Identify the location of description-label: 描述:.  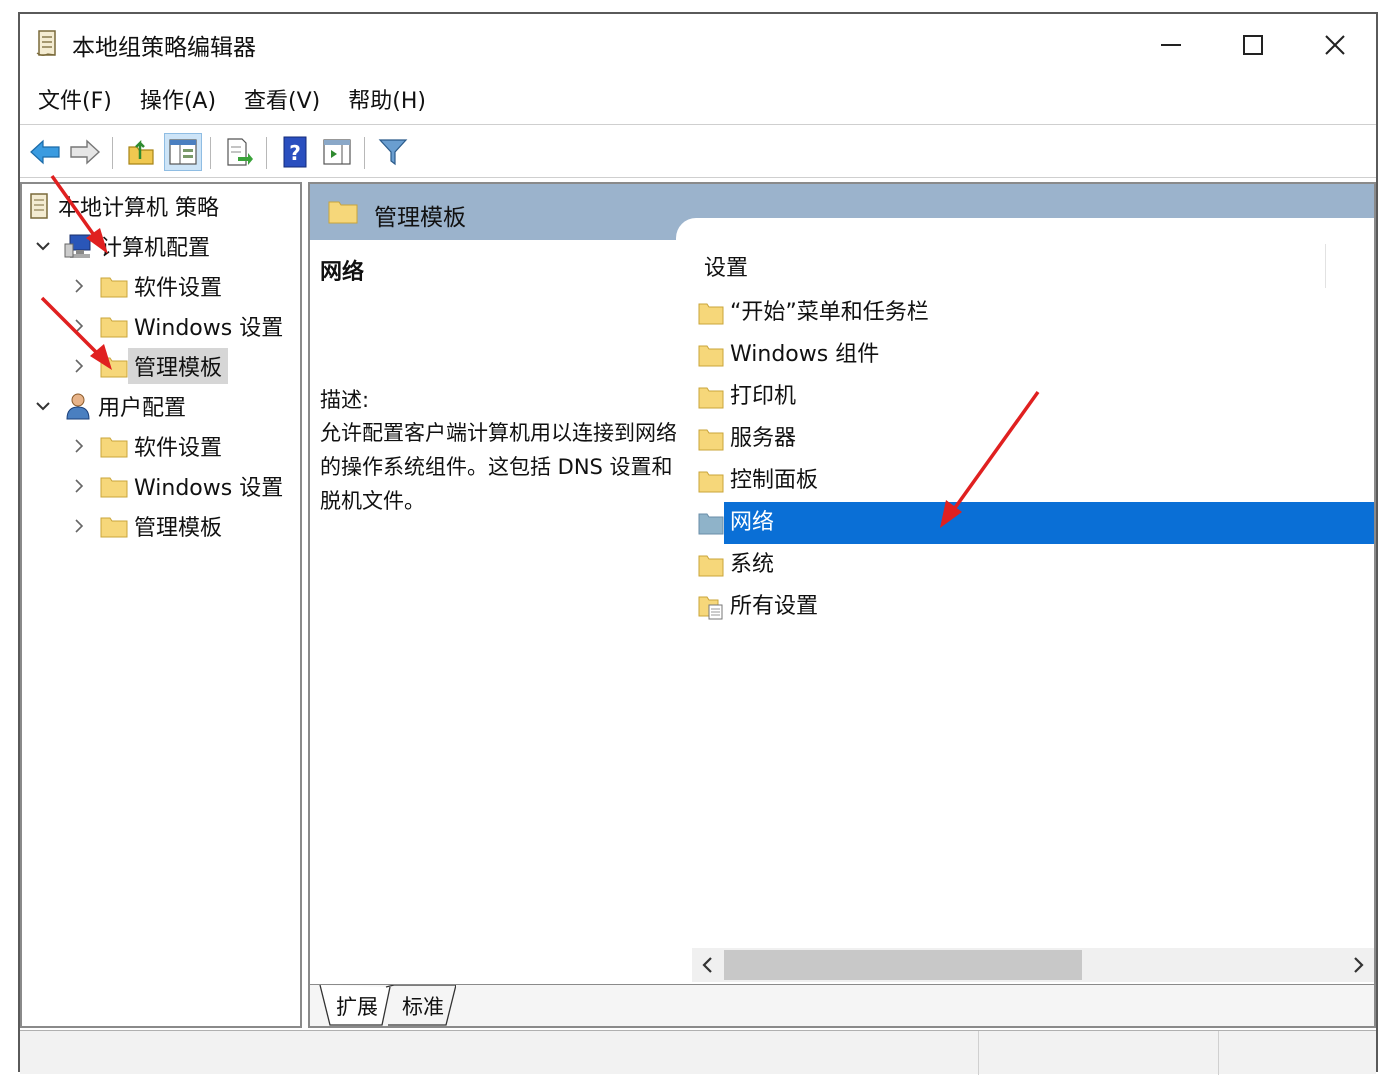
(345, 400).